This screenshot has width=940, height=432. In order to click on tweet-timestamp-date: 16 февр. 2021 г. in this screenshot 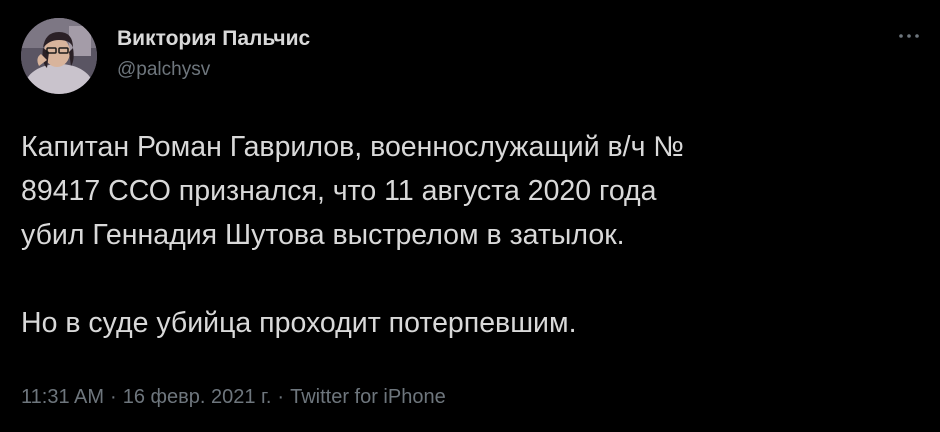, I will do `click(197, 397)`.